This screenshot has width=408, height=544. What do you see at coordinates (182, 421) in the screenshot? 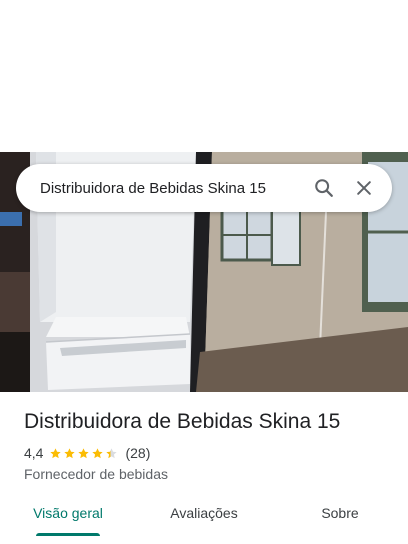
I see `place-title: Distribuidora de Bebidas Skina 15` at bounding box center [182, 421].